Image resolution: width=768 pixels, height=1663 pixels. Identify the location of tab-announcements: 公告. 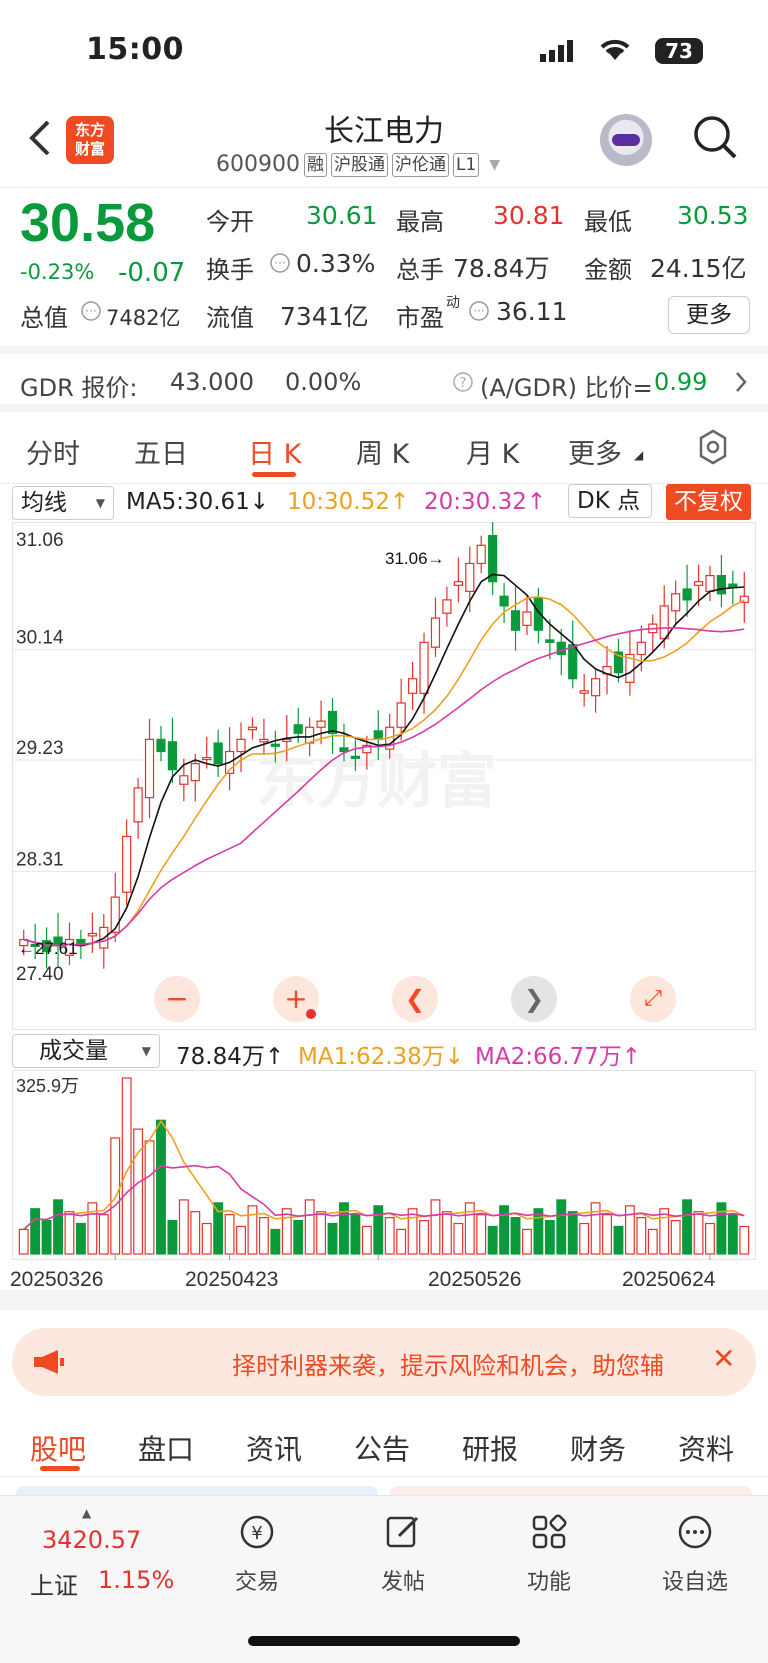
(382, 1448).